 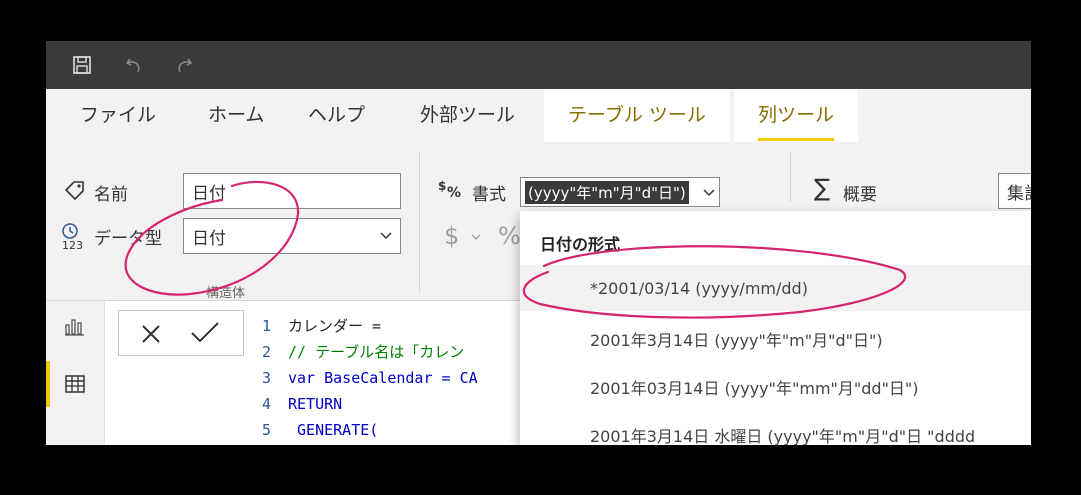 I want to click on save-icon, so click(x=82, y=65).